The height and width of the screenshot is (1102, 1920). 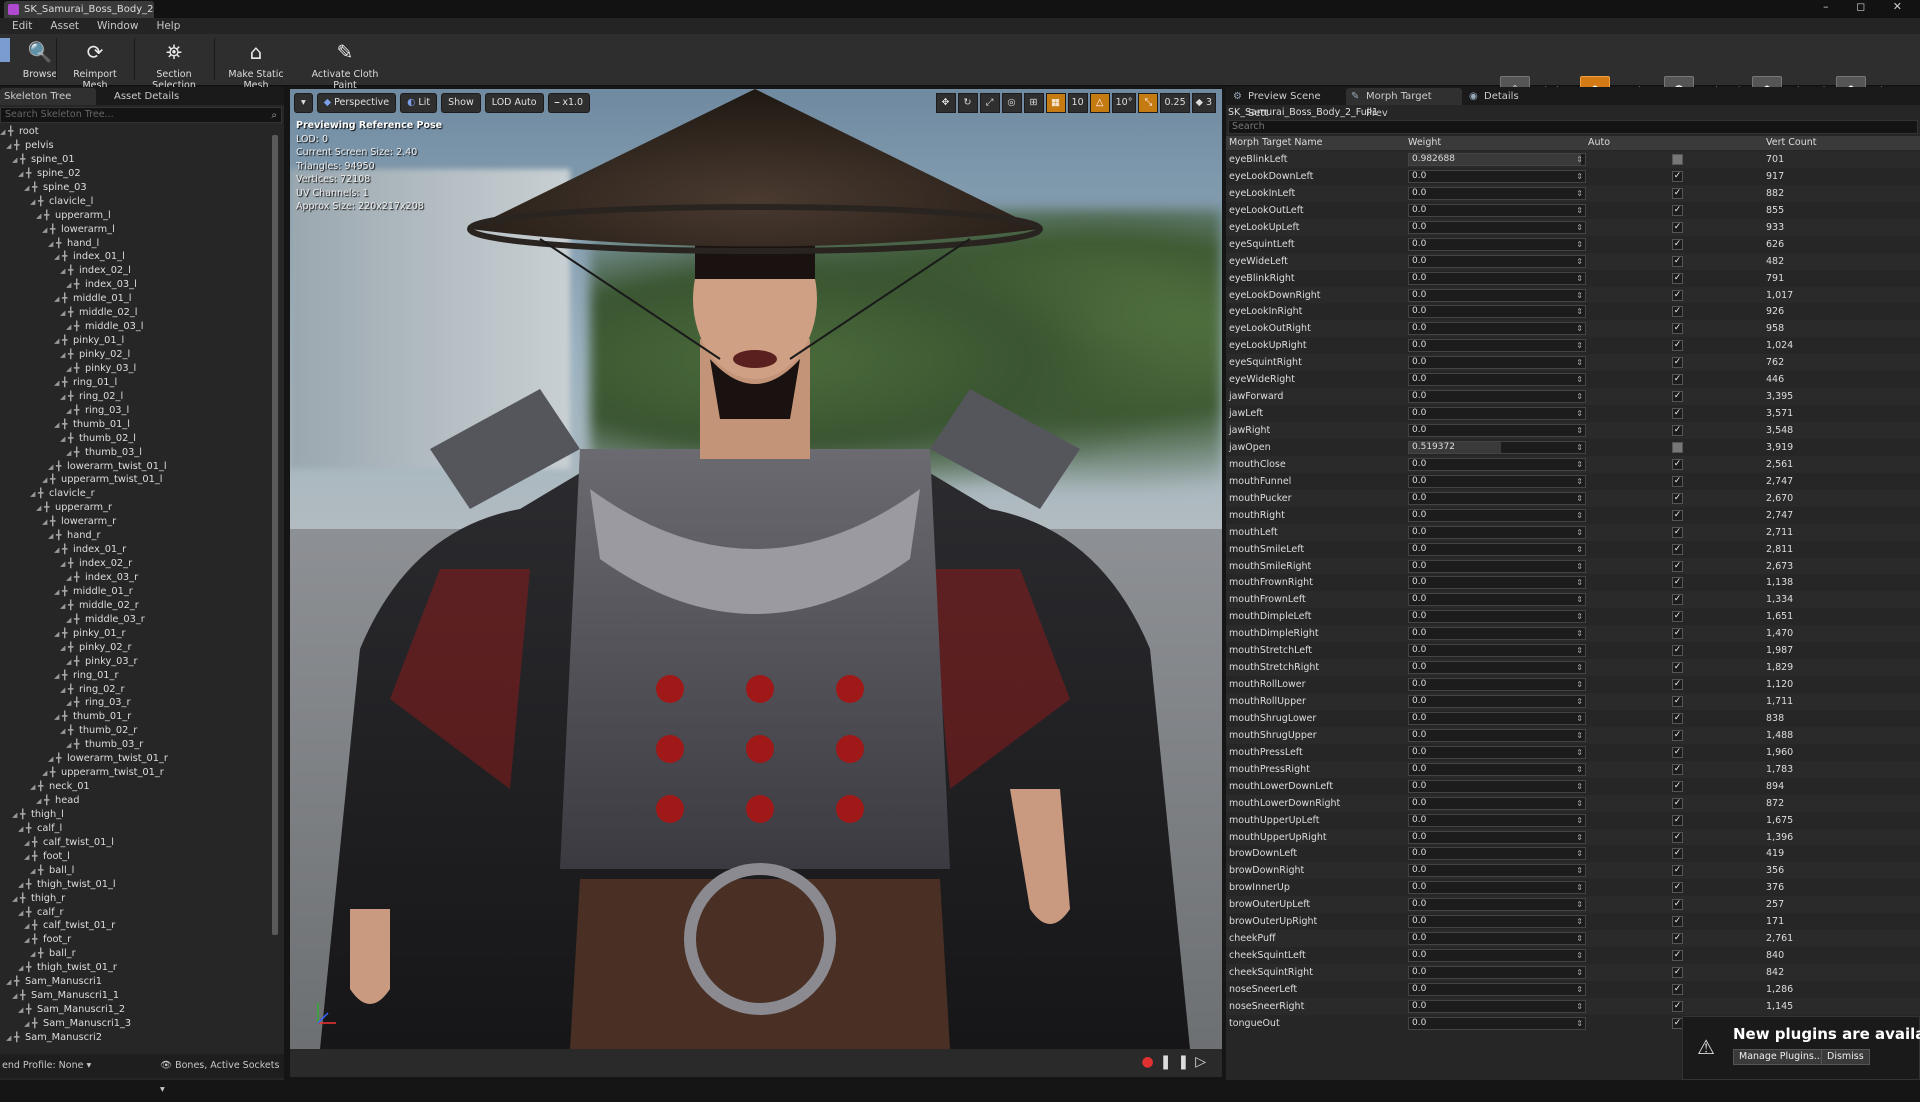 What do you see at coordinates (136, 188) in the screenshot?
I see `tree-row: ◢ ╋ spine_03` at bounding box center [136, 188].